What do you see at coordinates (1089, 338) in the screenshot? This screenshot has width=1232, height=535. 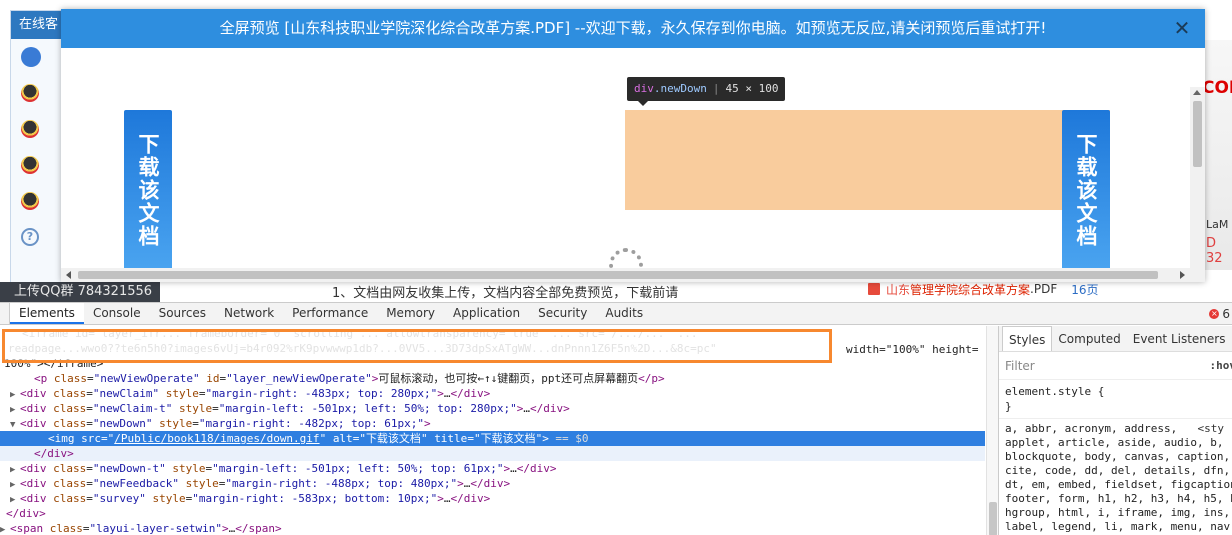 I see `styles-tab-computed: Computed` at bounding box center [1089, 338].